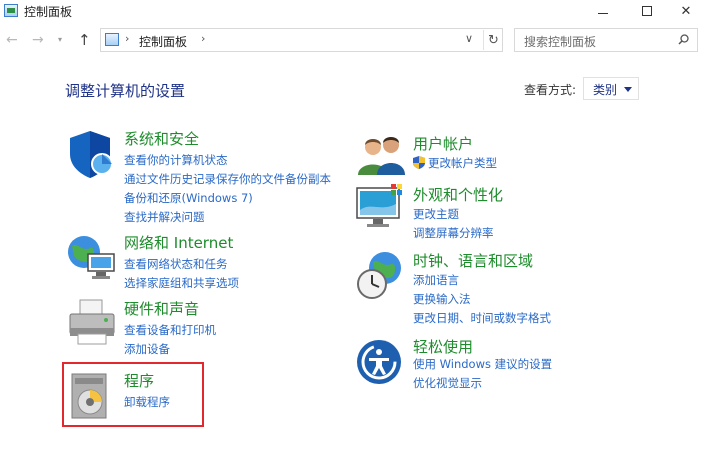 This screenshot has height=450, width=704. I want to click on link-view-computer-status: 查看你的计算机状态, so click(176, 160).